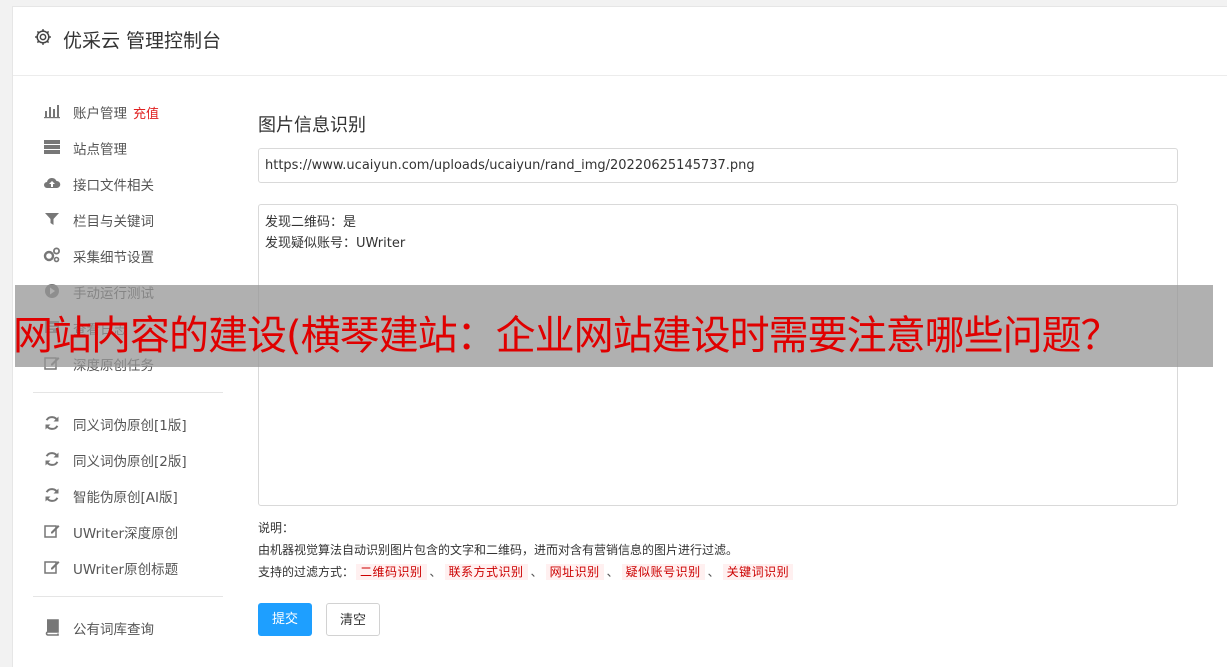  I want to click on sidebar-item-text: 采集细节设置, so click(113, 258).